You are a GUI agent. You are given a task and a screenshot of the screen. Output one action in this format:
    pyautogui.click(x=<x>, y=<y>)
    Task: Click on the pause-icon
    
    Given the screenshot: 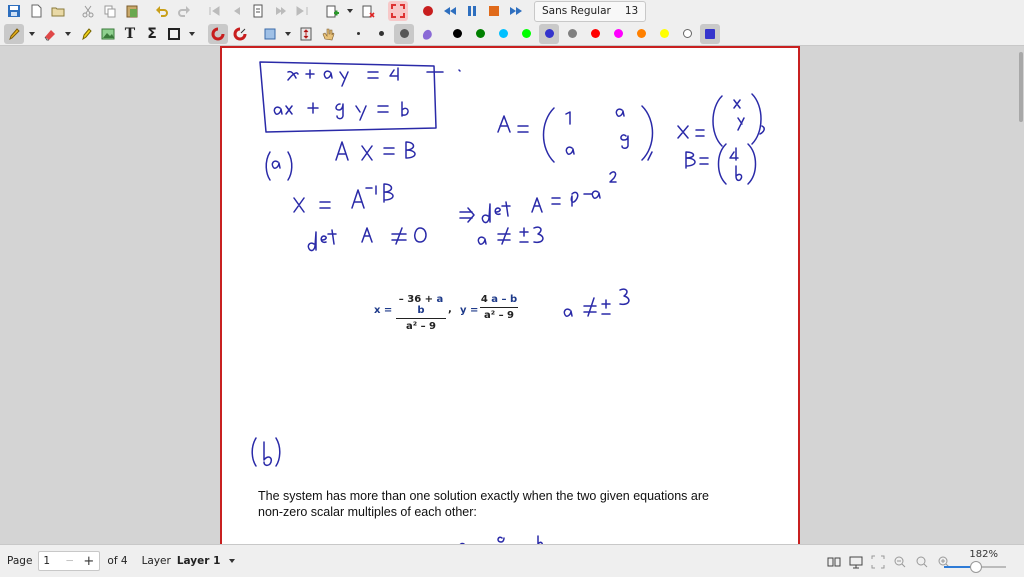 What is the action you would take?
    pyautogui.click(x=472, y=11)
    